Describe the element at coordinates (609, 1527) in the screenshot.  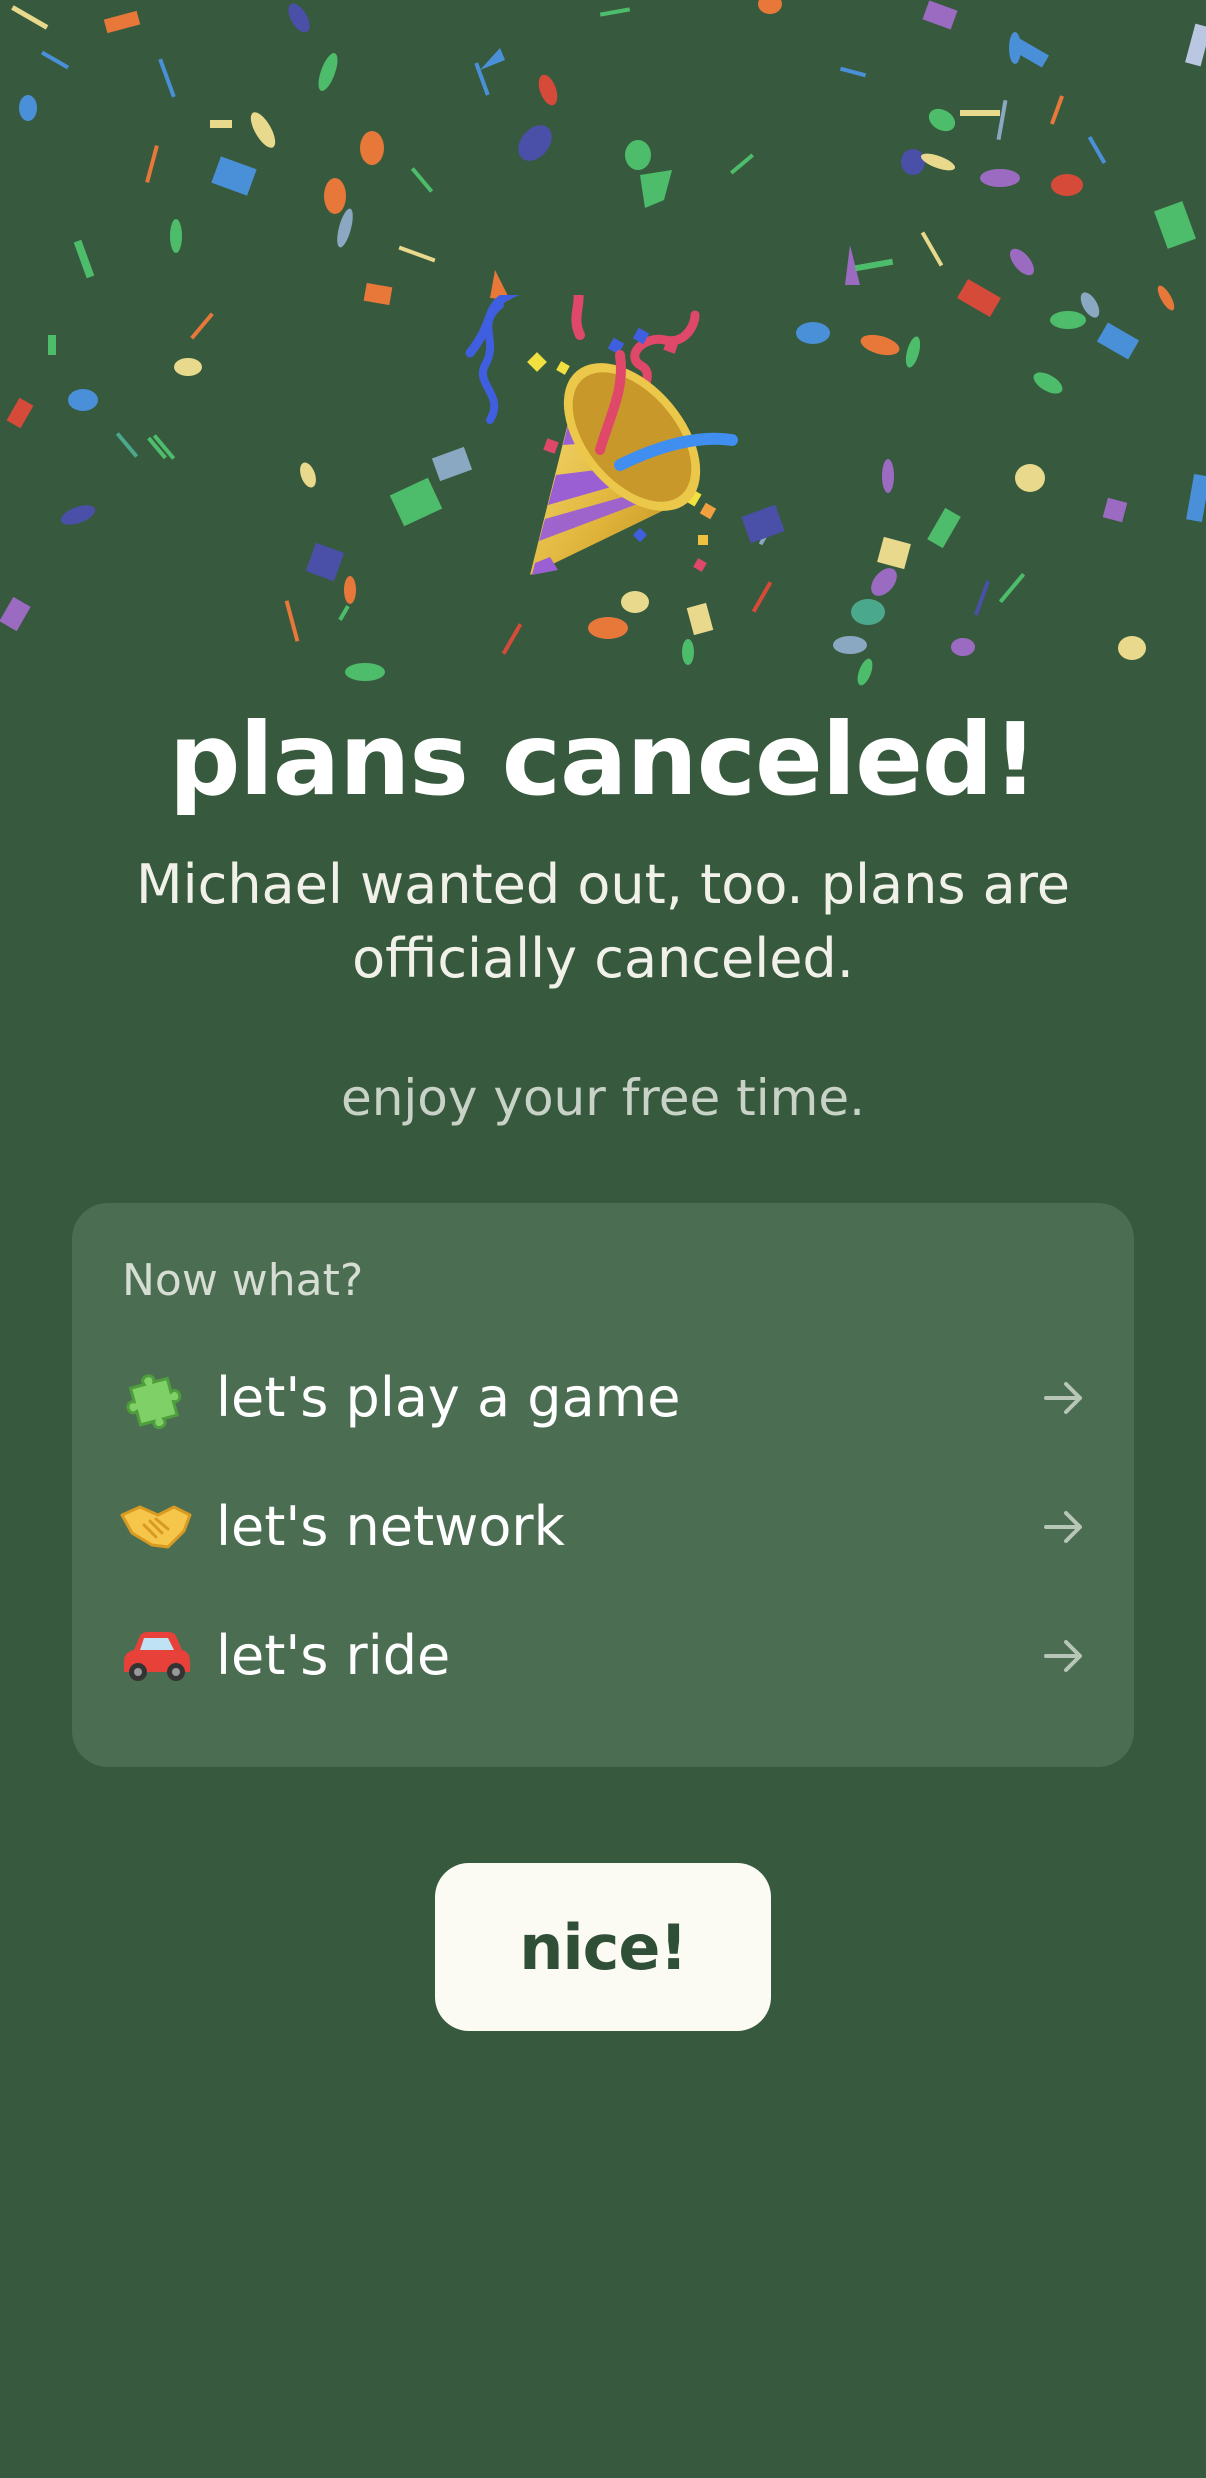
I see `option-network: let's network` at that location.